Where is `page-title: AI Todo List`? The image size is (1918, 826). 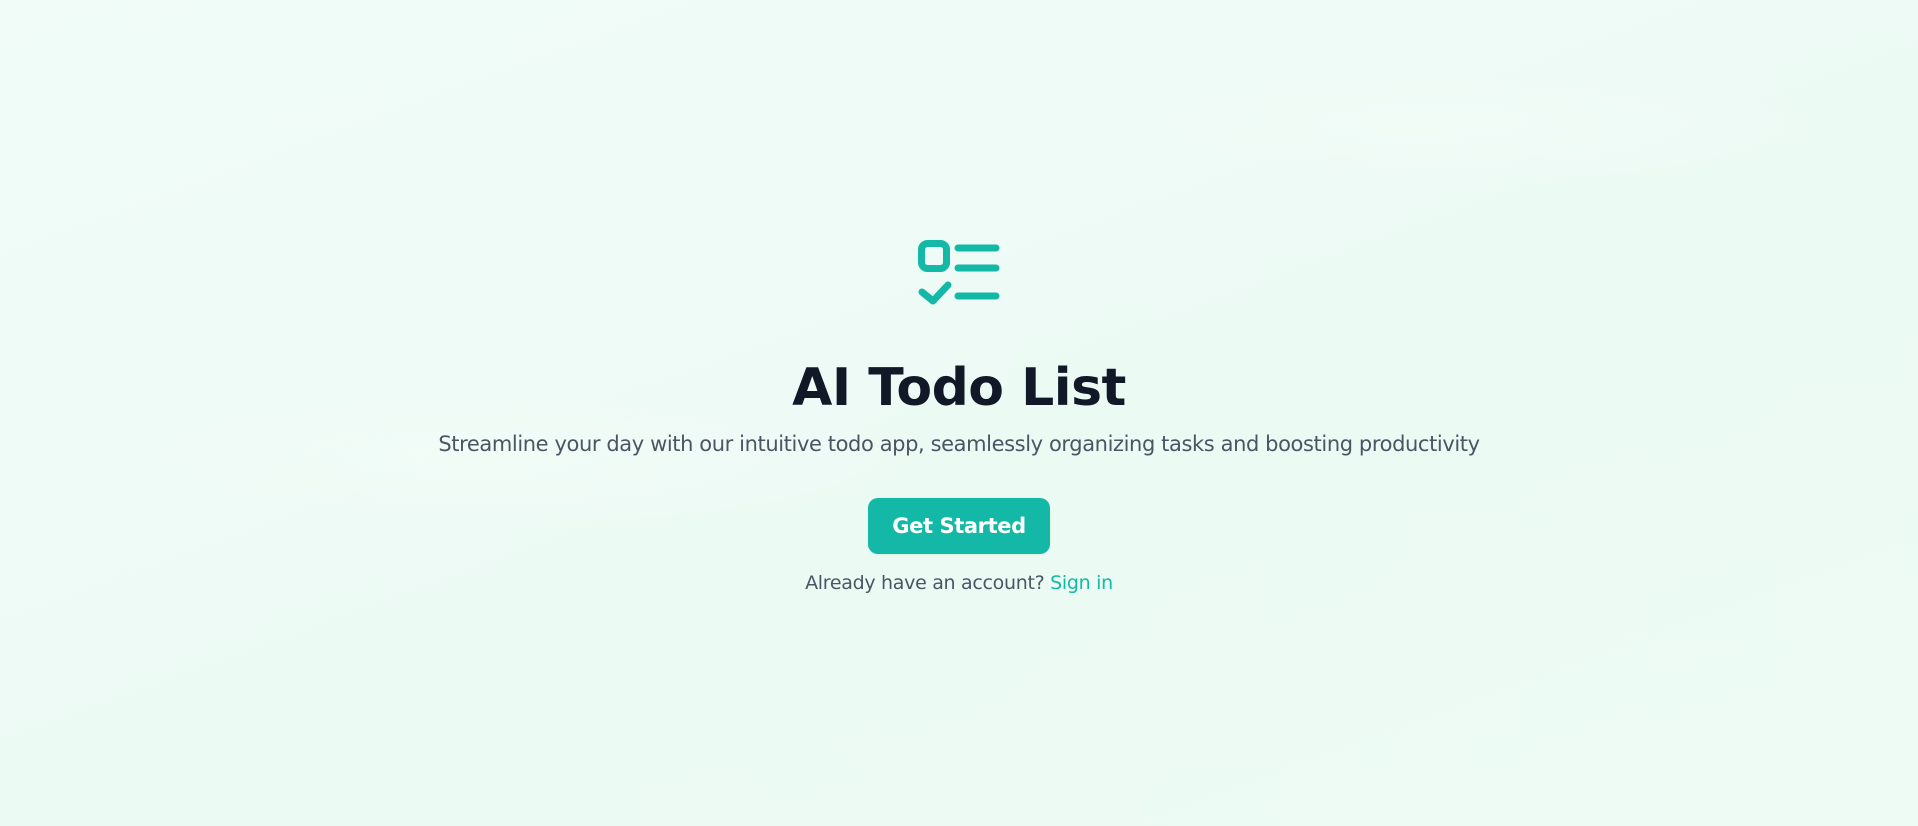 page-title: AI Todo List is located at coordinates (959, 388).